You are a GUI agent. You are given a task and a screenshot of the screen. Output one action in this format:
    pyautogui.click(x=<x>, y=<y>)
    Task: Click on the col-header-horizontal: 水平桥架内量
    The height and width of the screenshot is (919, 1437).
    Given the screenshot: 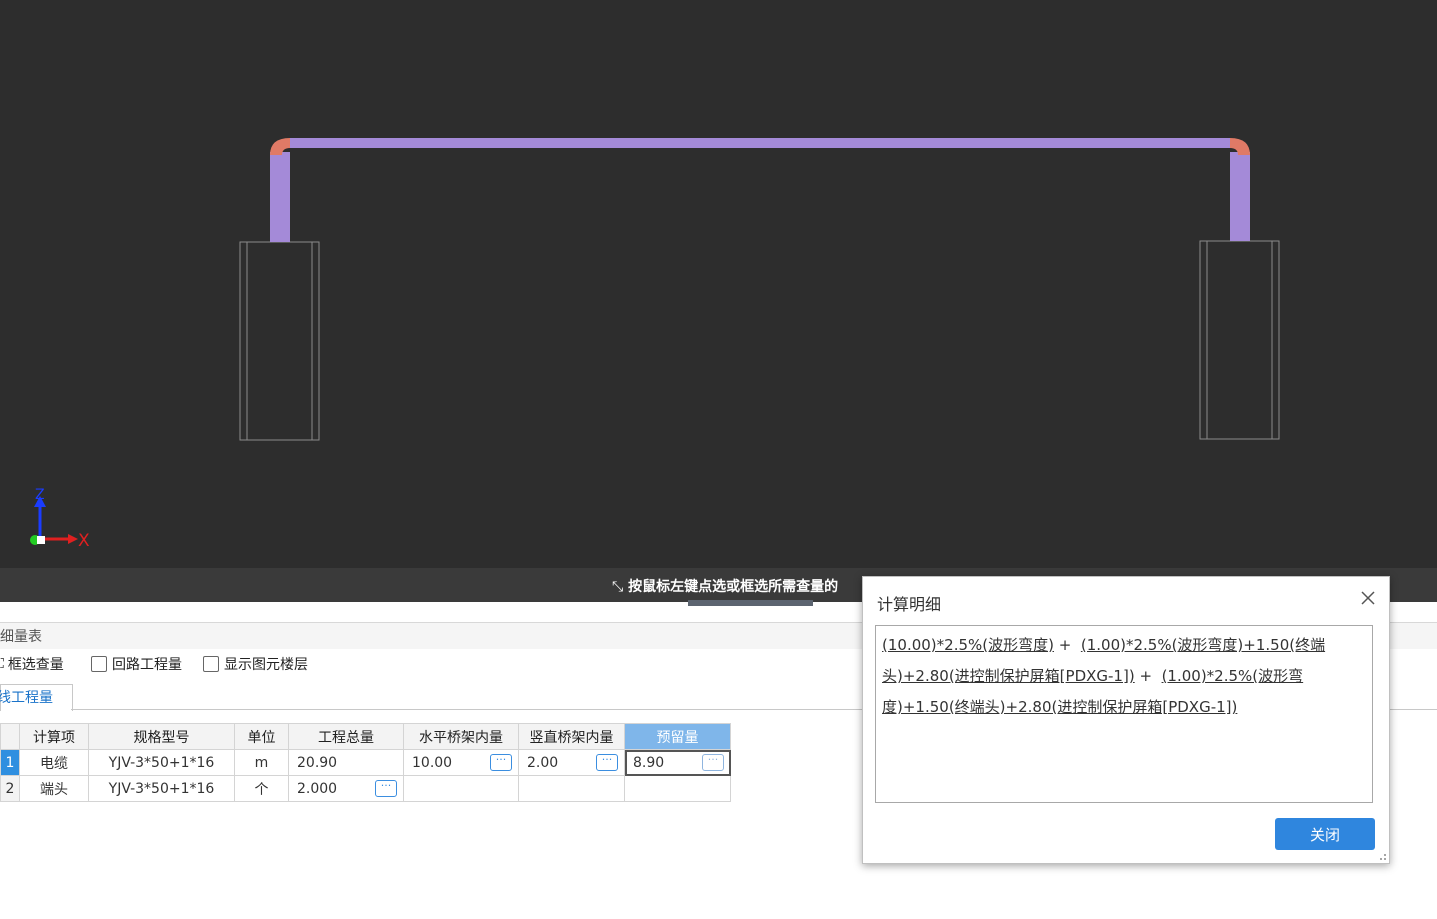 What is the action you would take?
    pyautogui.click(x=461, y=736)
    